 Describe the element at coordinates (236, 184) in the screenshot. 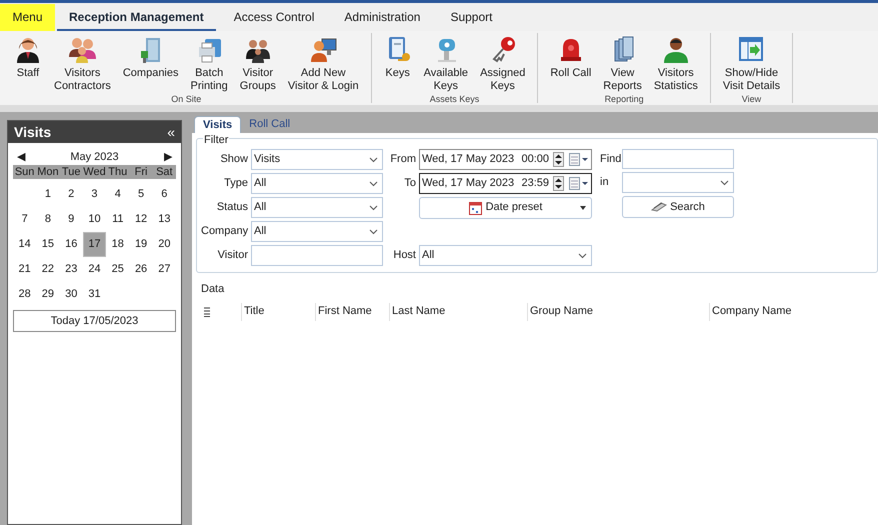

I see `field-label: Type` at that location.